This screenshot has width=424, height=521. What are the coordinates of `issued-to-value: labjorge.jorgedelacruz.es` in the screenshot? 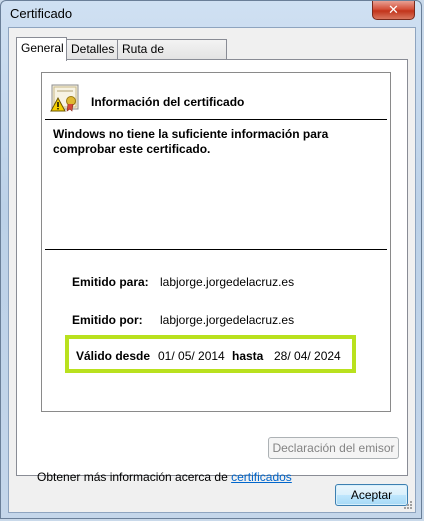 It's located at (227, 282).